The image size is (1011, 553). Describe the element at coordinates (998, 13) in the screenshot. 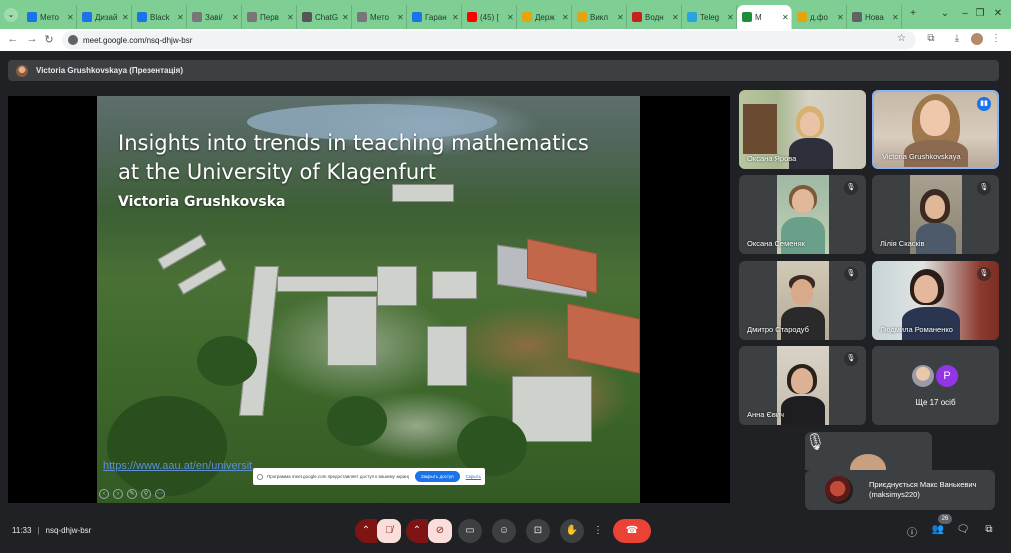

I see `close-window-icon: ✕` at that location.